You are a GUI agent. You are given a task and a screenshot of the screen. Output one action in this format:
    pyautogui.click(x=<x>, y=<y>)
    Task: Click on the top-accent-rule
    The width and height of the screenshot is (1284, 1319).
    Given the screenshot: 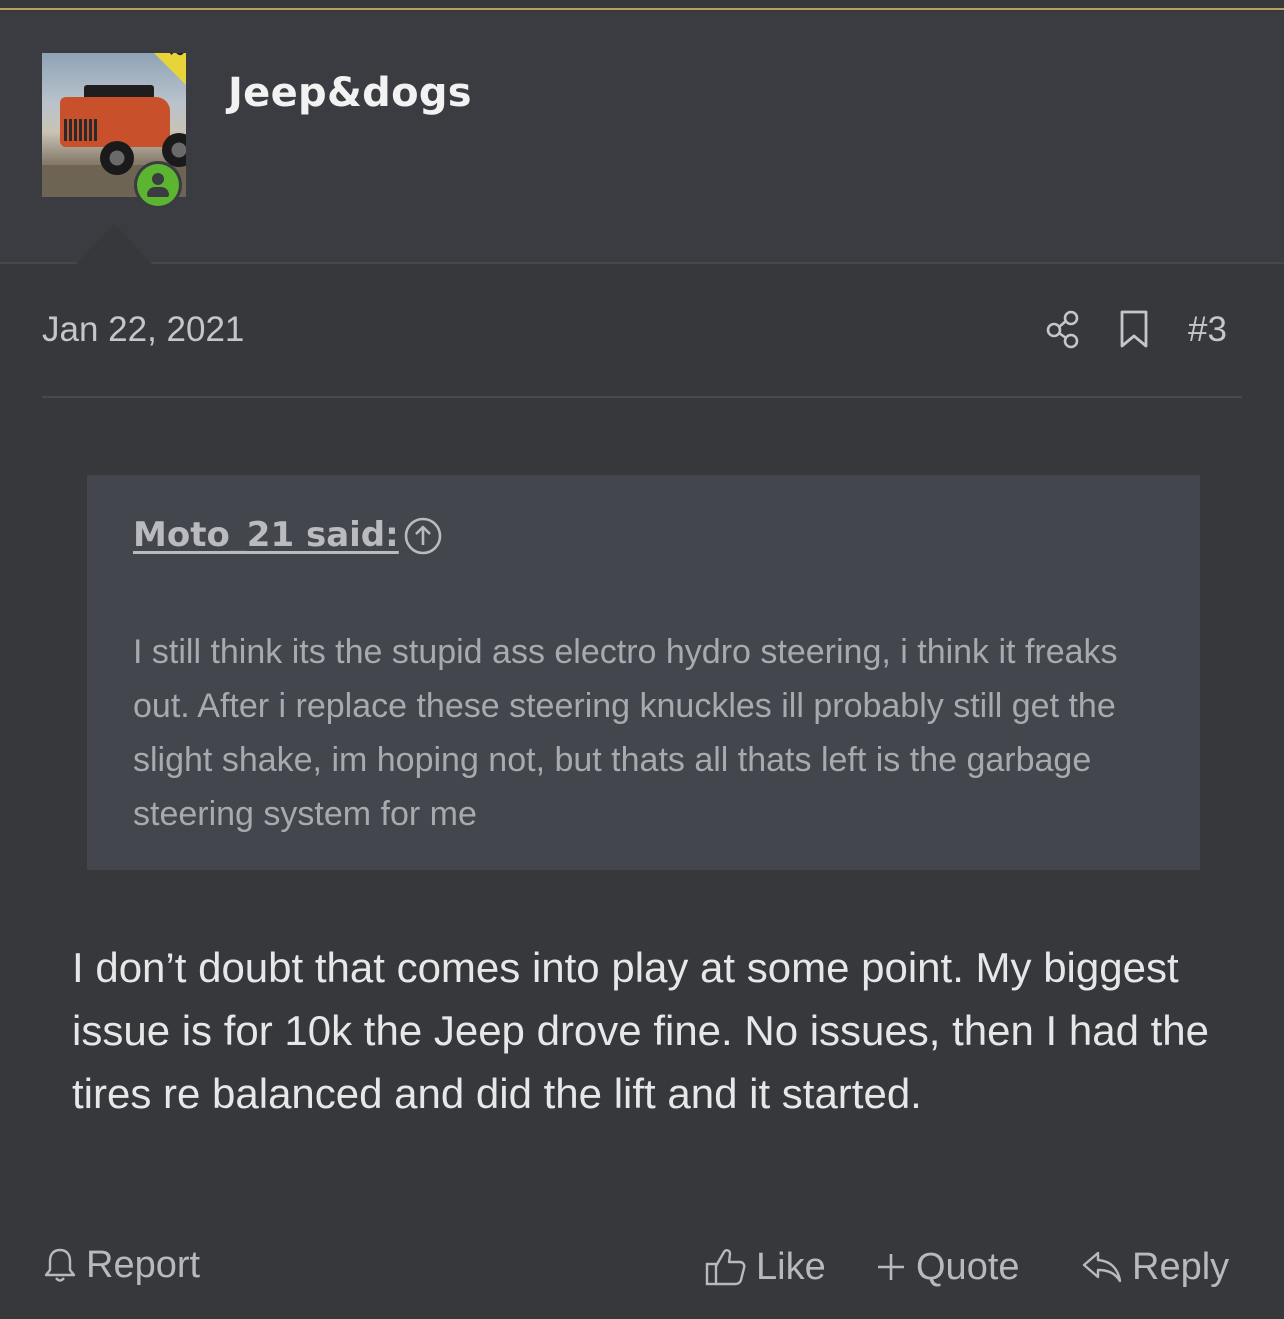 What is the action you would take?
    pyautogui.click(x=642, y=5)
    